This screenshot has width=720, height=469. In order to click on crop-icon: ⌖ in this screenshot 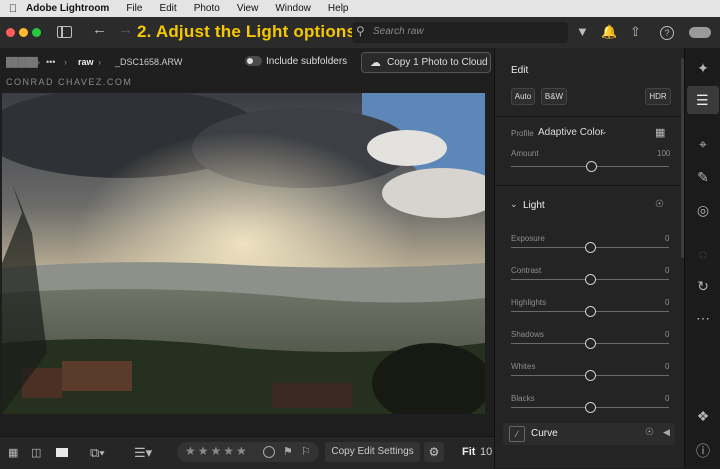, I will do `click(703, 144)`.